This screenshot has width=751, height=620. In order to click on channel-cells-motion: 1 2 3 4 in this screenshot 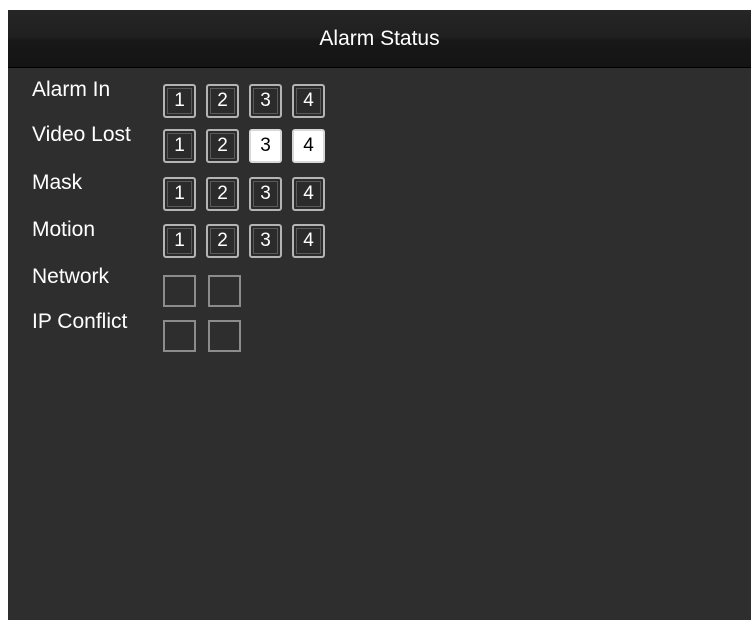, I will do `click(244, 241)`.